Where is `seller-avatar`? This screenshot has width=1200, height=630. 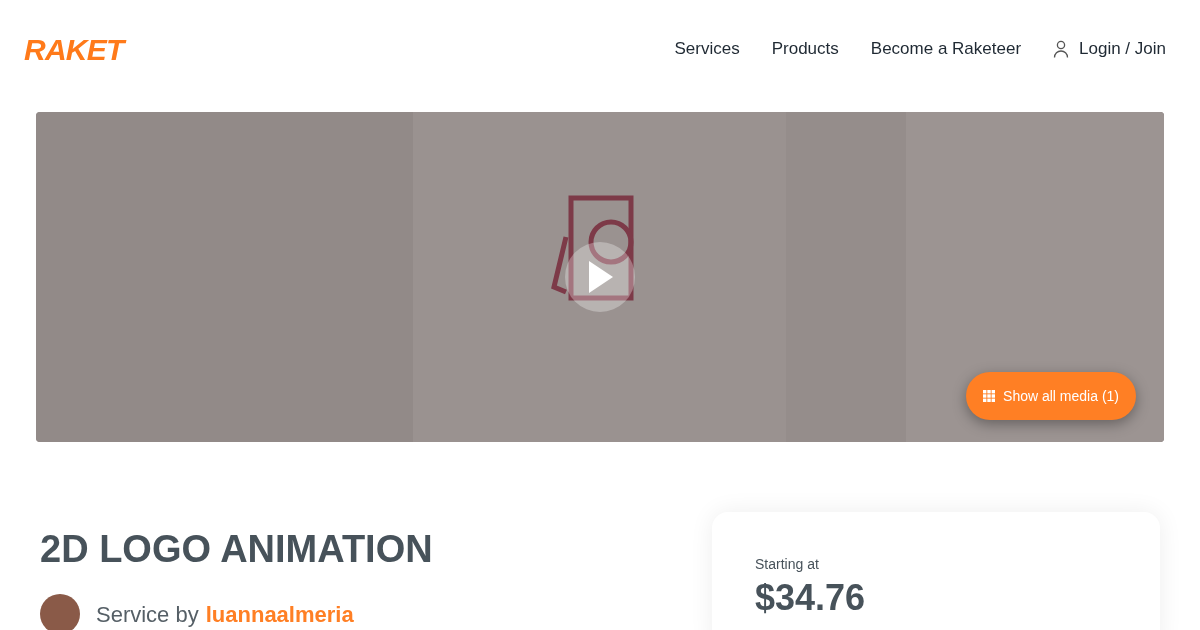 seller-avatar is located at coordinates (60, 612).